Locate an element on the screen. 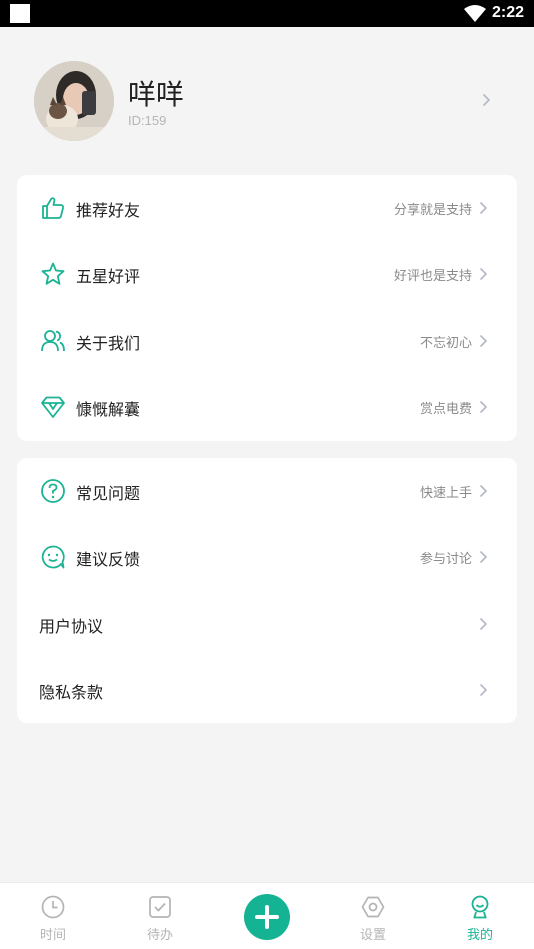  status-bar: 2:22 is located at coordinates (267, 13).